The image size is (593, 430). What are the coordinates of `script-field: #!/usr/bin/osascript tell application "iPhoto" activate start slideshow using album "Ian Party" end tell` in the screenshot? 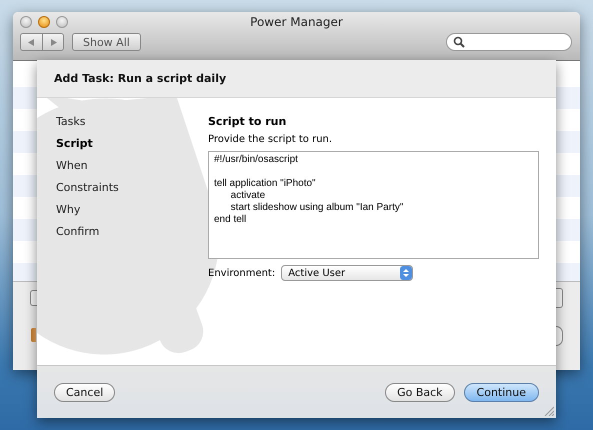 It's located at (373, 205).